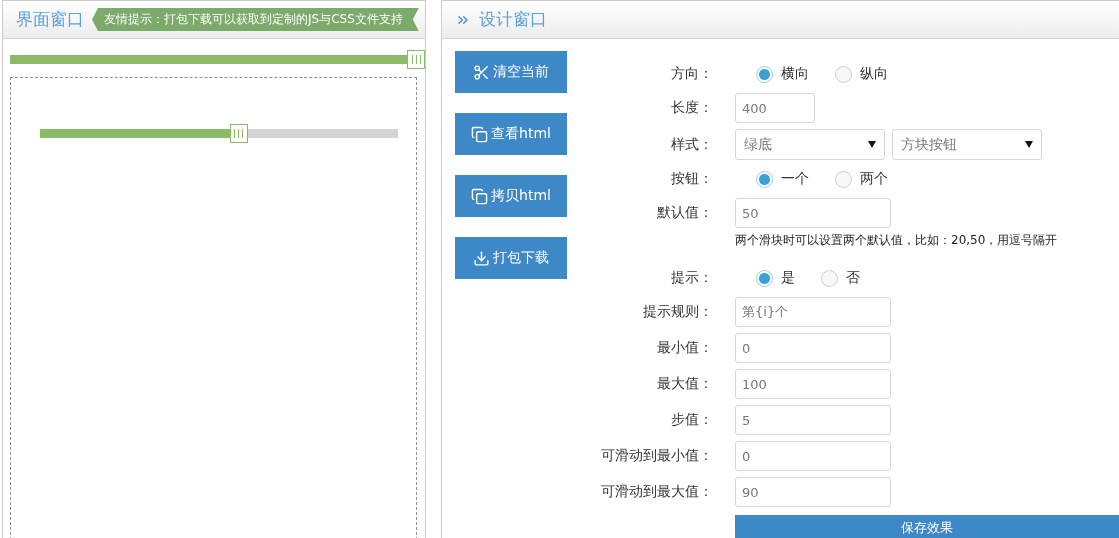 The height and width of the screenshot is (538, 1119). What do you see at coordinates (684, 213) in the screenshot?
I see `field-label: 默认值：` at bounding box center [684, 213].